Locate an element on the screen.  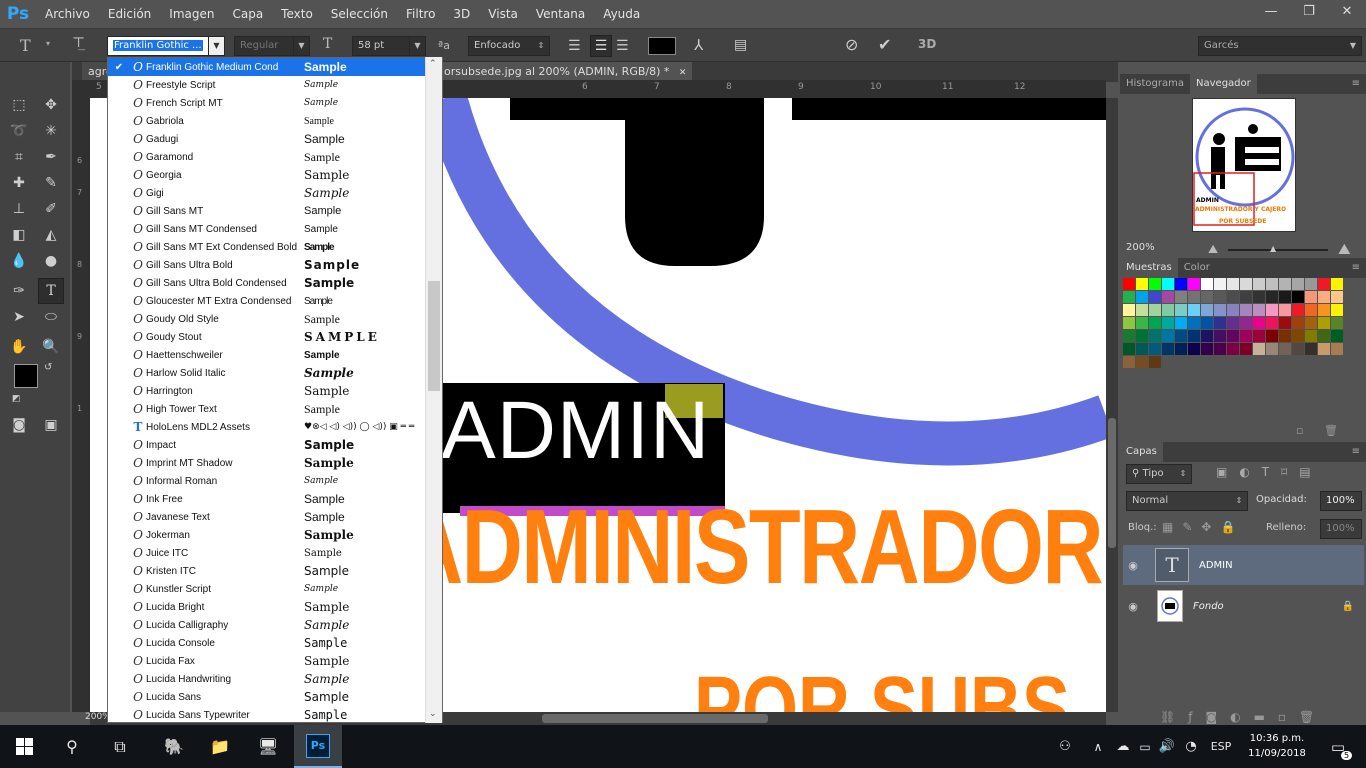
font-size-field: 58 pt ▼ is located at coordinates (389, 46).